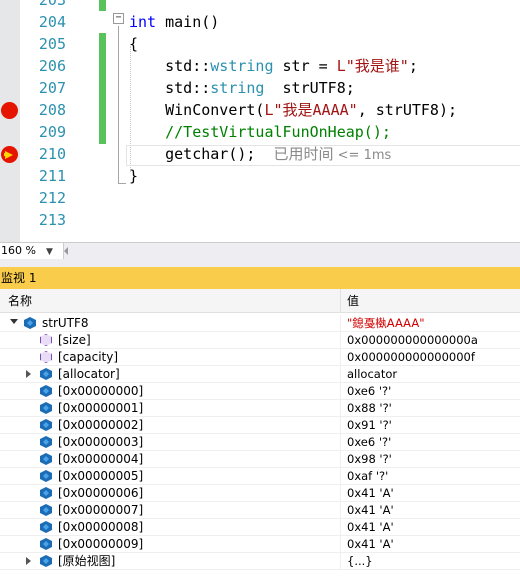 This screenshot has width=520, height=576. I want to click on watch-name: [allocator], so click(89, 374).